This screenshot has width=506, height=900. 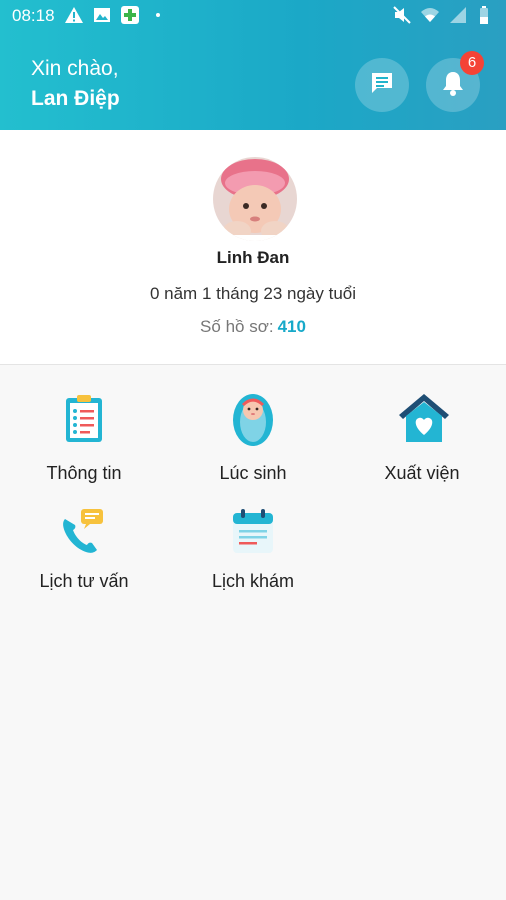 What do you see at coordinates (423, 417) in the screenshot?
I see `home-heart-icon` at bounding box center [423, 417].